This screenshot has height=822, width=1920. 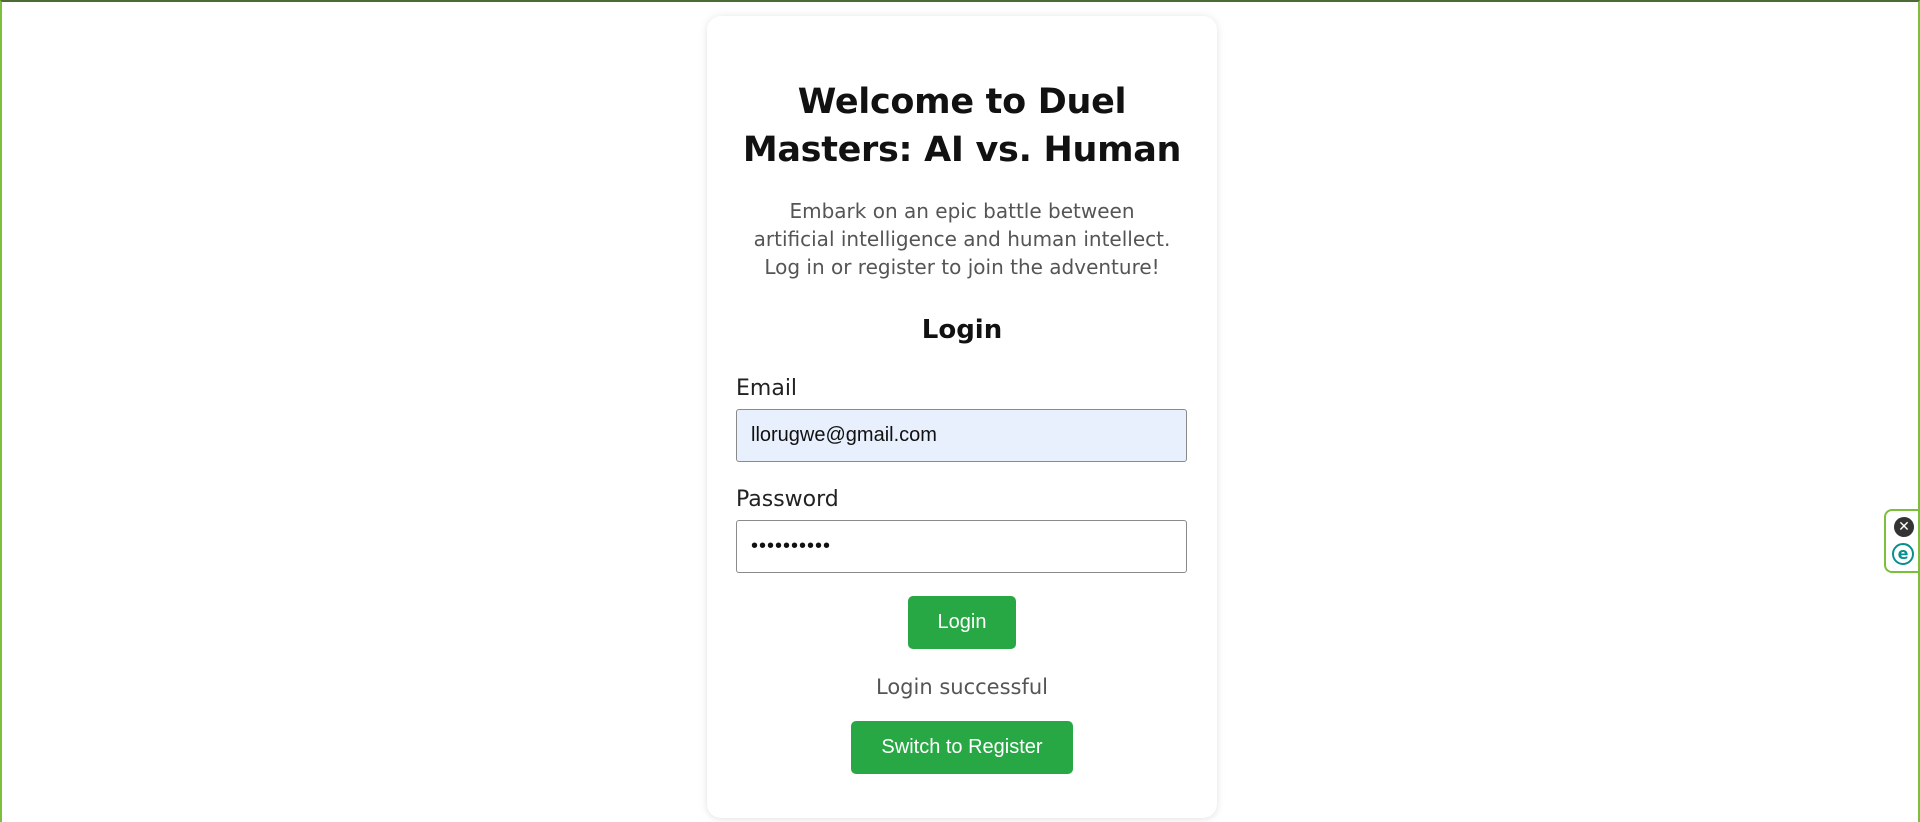 I want to click on login-heading: Login, so click(x=962, y=330).